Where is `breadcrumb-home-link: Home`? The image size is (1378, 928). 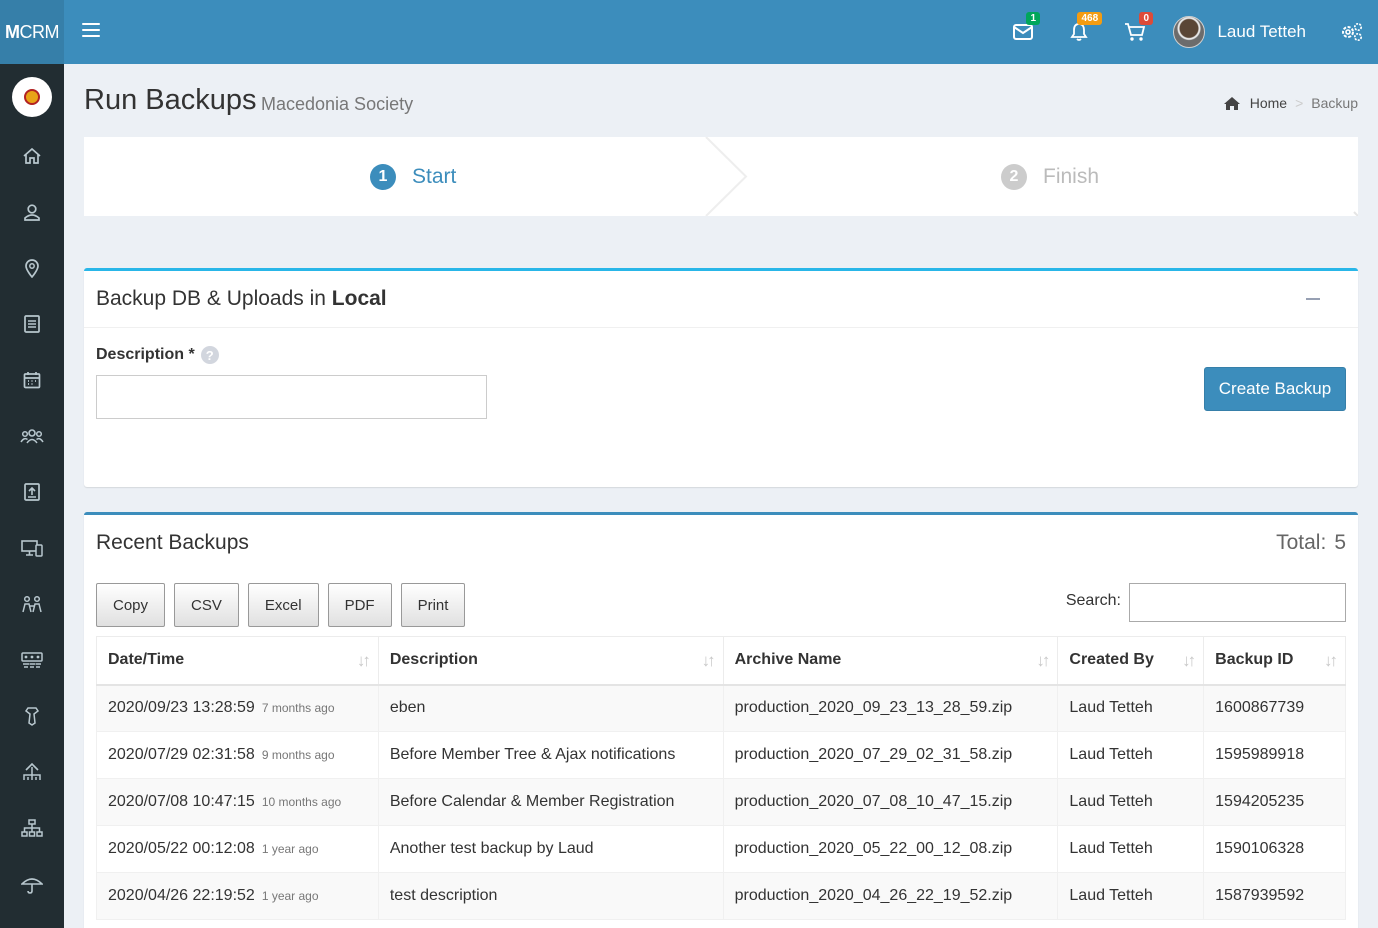
breadcrumb-home-link: Home is located at coordinates (1268, 103).